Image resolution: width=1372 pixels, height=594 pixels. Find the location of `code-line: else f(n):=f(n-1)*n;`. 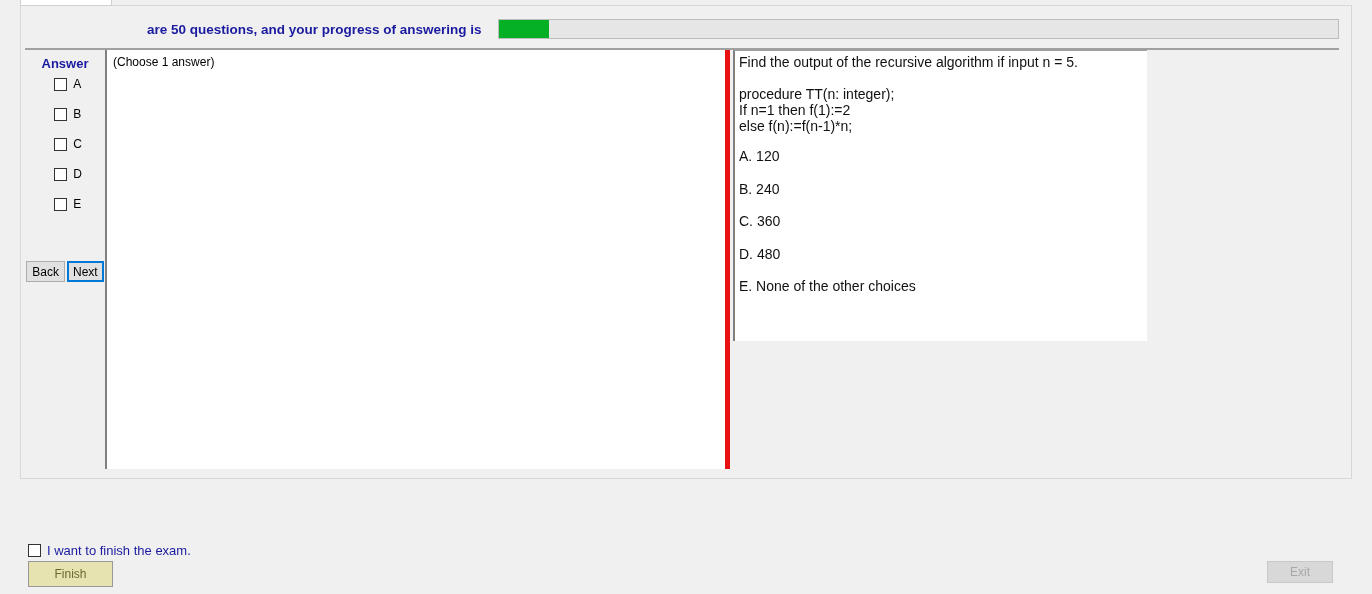

code-line: else f(n):=f(n-1)*n; is located at coordinates (796, 126).